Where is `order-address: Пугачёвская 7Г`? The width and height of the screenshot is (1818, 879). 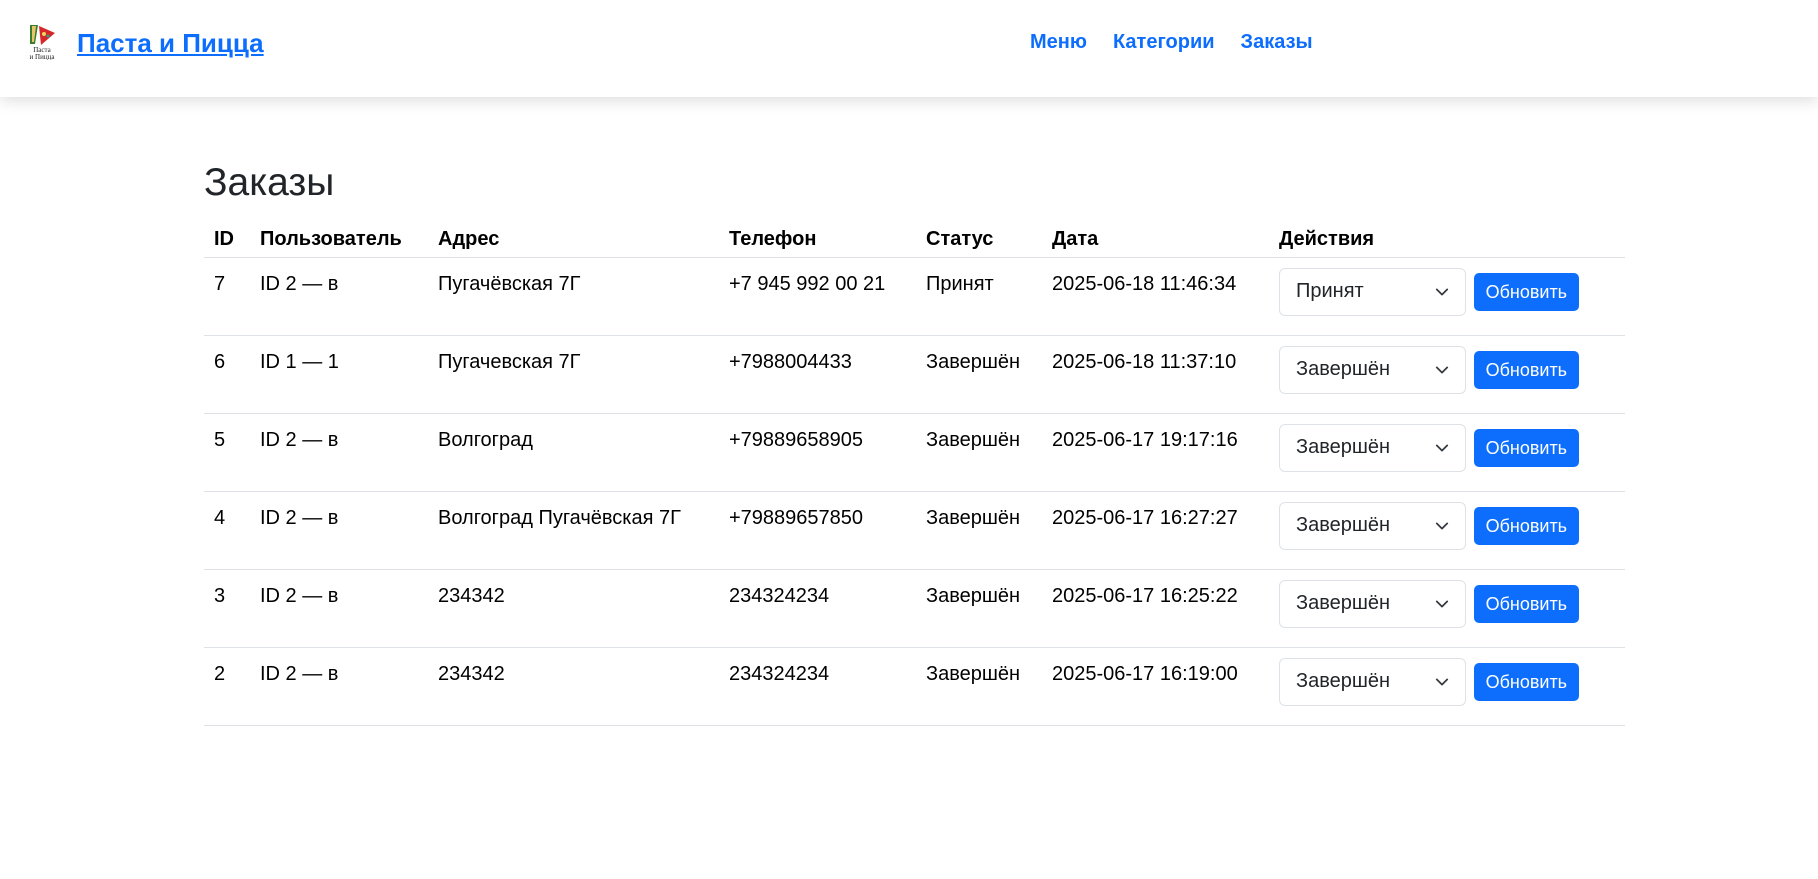 order-address: Пугачёвская 7Г is located at coordinates (509, 283).